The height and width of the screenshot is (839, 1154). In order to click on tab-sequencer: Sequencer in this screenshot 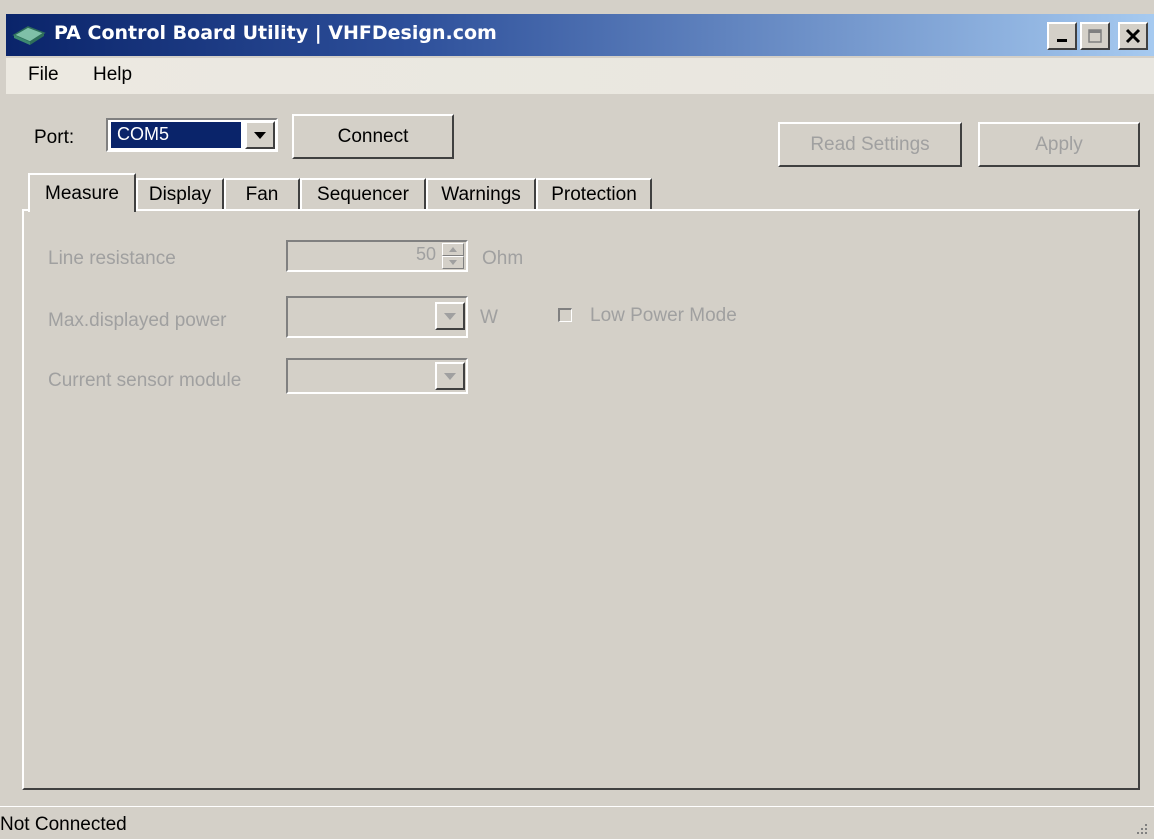, I will do `click(363, 194)`.